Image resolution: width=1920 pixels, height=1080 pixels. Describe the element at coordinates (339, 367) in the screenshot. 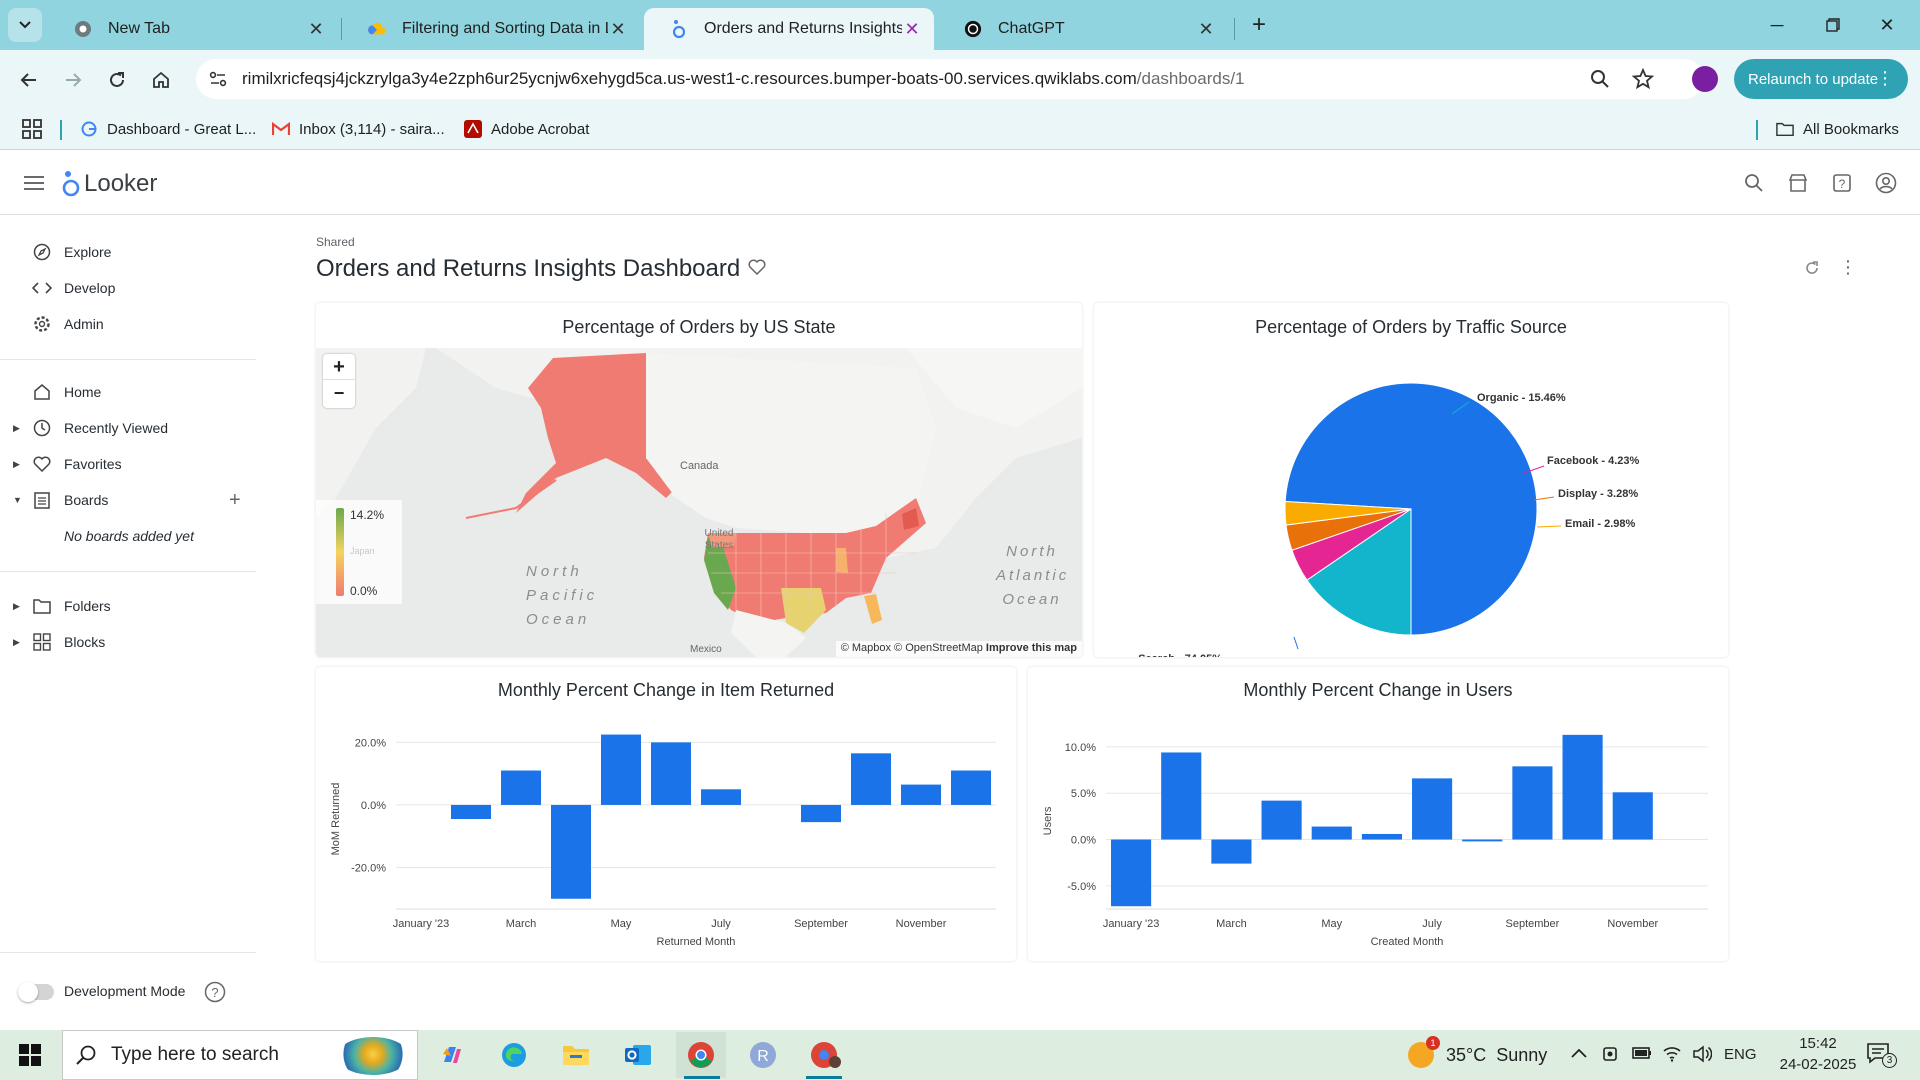

I see `zoom-in-button: +` at that location.